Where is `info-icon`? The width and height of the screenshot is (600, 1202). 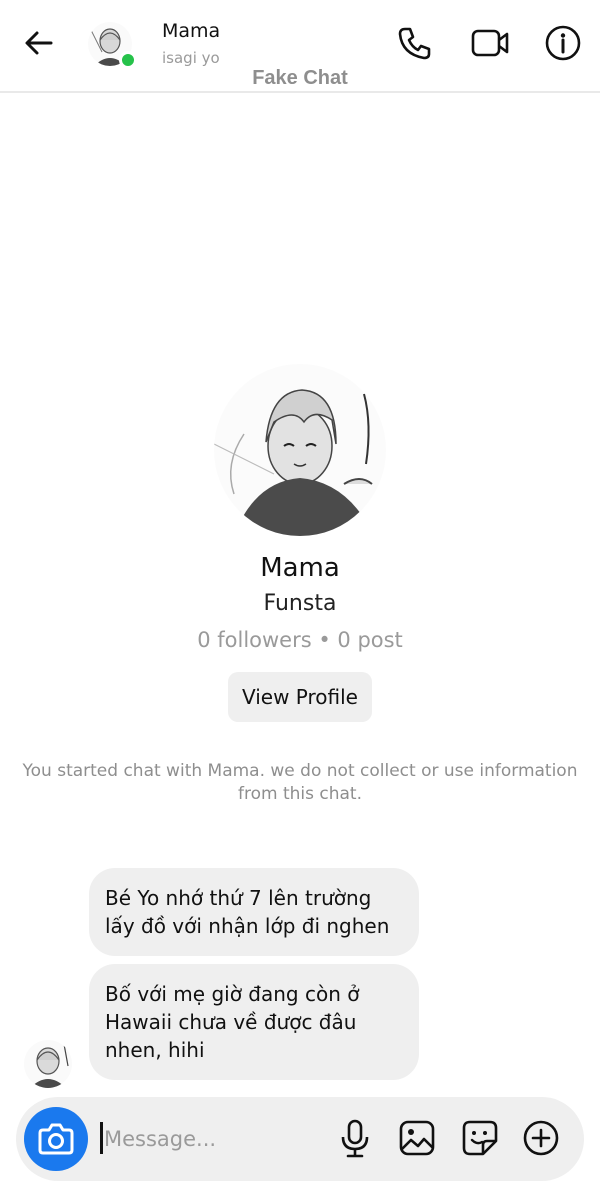 info-icon is located at coordinates (563, 43).